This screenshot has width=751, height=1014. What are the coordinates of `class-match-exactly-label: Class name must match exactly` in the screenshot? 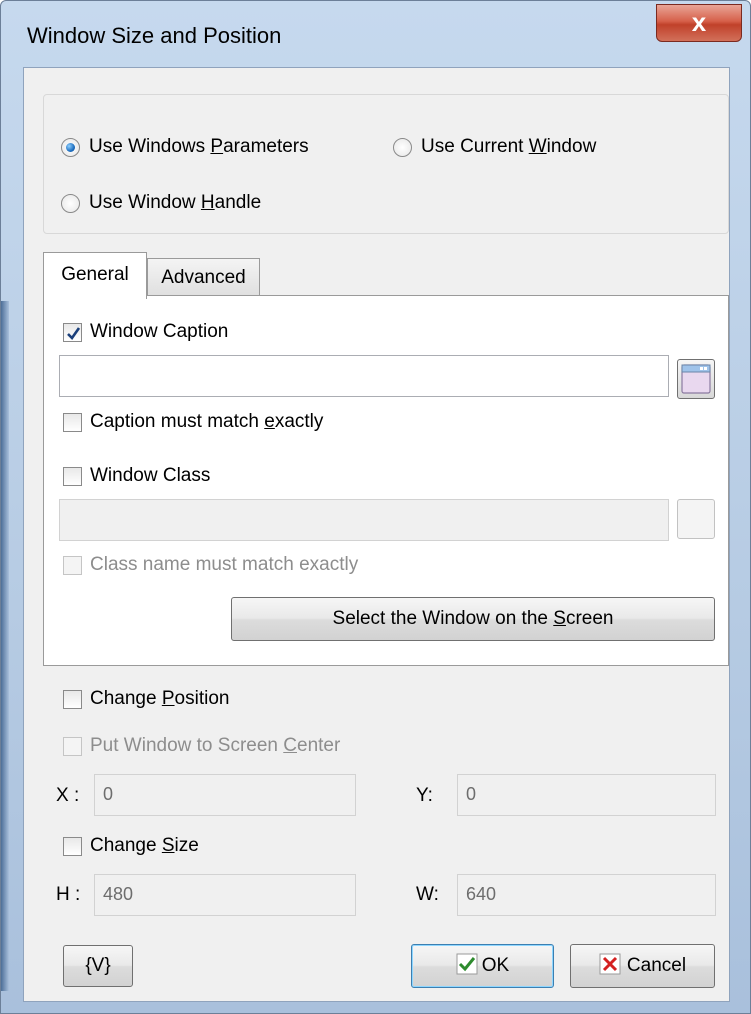 It's located at (224, 565).